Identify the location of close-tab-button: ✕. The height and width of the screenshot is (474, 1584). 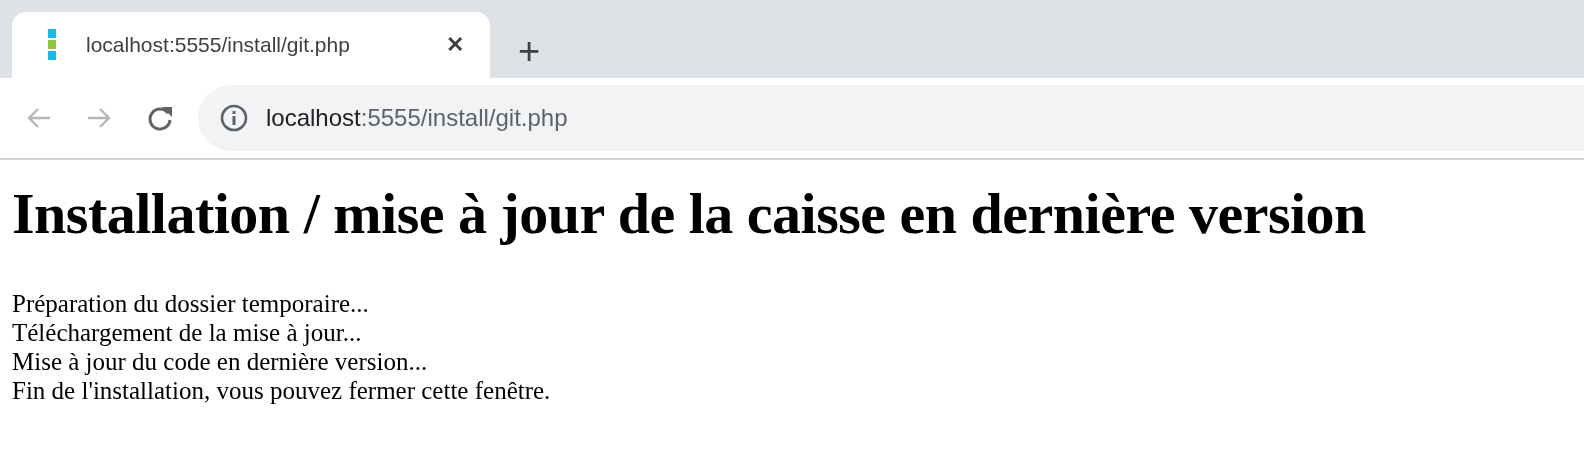
(455, 45).